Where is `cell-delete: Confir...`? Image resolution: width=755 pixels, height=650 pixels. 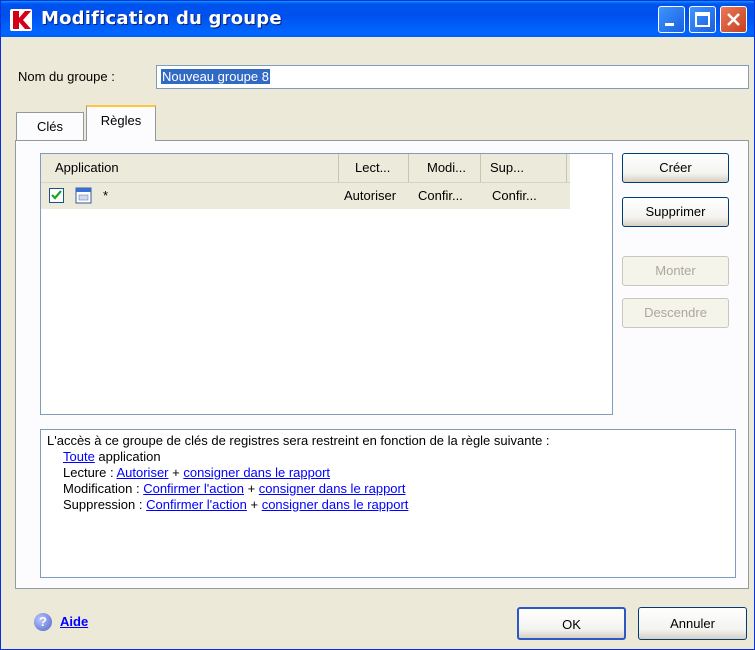
cell-delete: Confir... is located at coordinates (514, 195).